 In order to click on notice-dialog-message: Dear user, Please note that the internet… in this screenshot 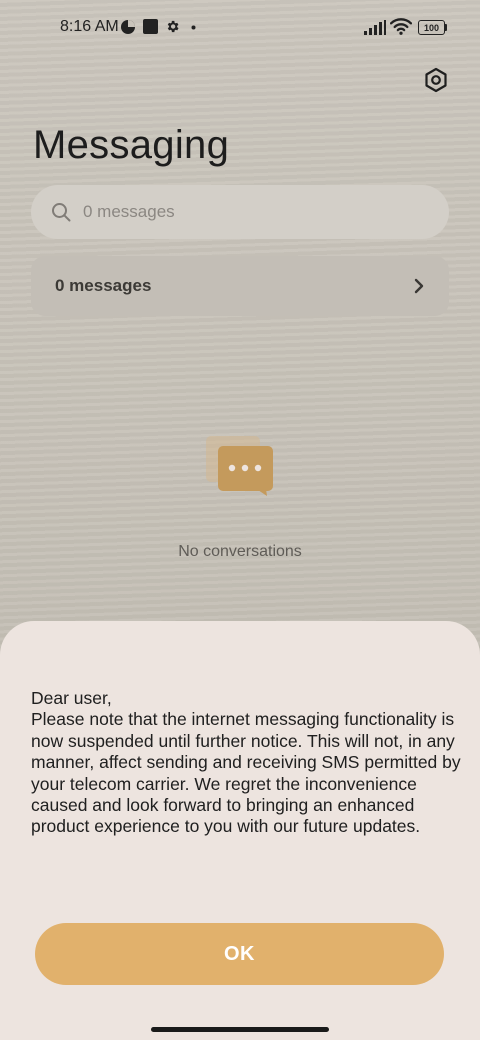, I will do `click(246, 763)`.